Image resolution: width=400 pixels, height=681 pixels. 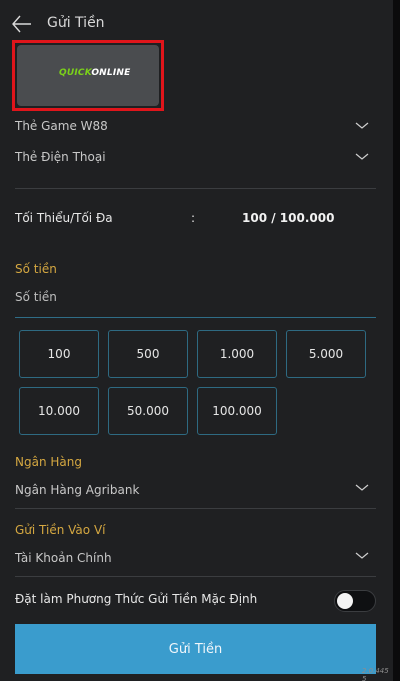 What do you see at coordinates (60, 530) in the screenshot?
I see `wallet-label: Gửi Tiền Vào Ví` at bounding box center [60, 530].